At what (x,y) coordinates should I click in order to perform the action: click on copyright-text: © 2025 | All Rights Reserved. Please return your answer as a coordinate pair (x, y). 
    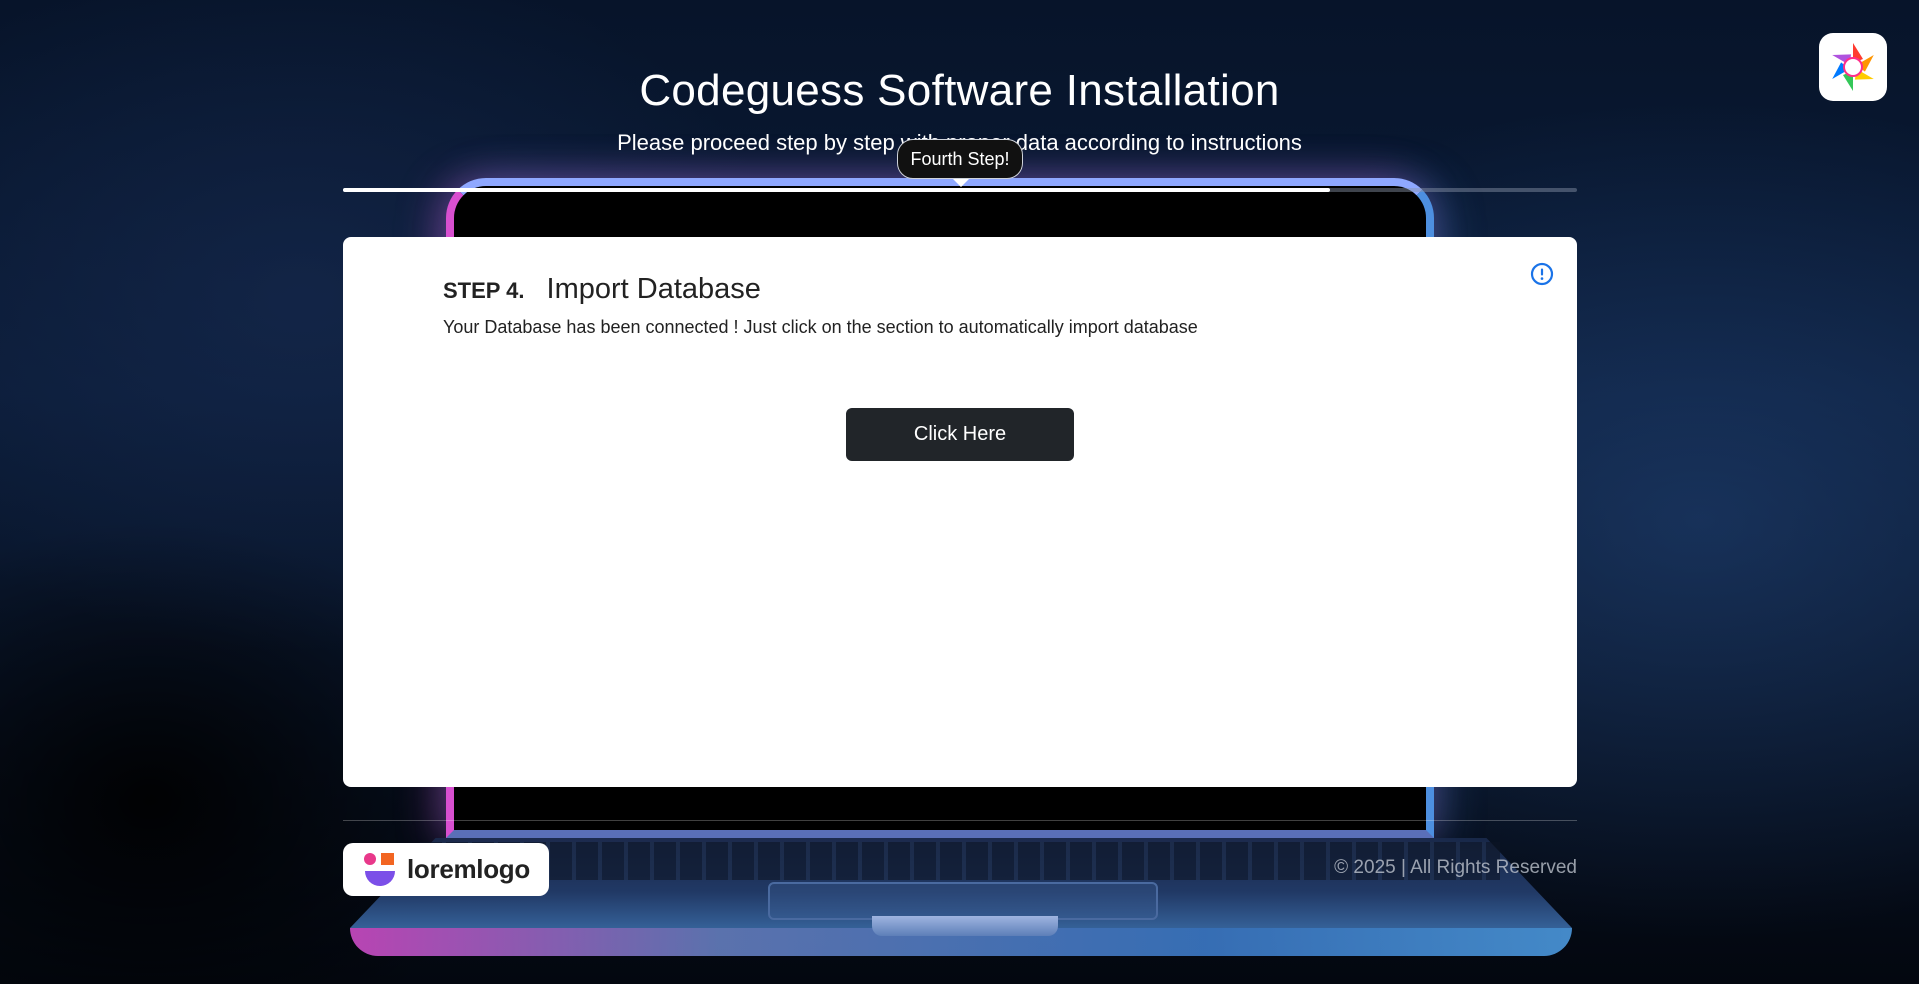
    Looking at the image, I should click on (1455, 867).